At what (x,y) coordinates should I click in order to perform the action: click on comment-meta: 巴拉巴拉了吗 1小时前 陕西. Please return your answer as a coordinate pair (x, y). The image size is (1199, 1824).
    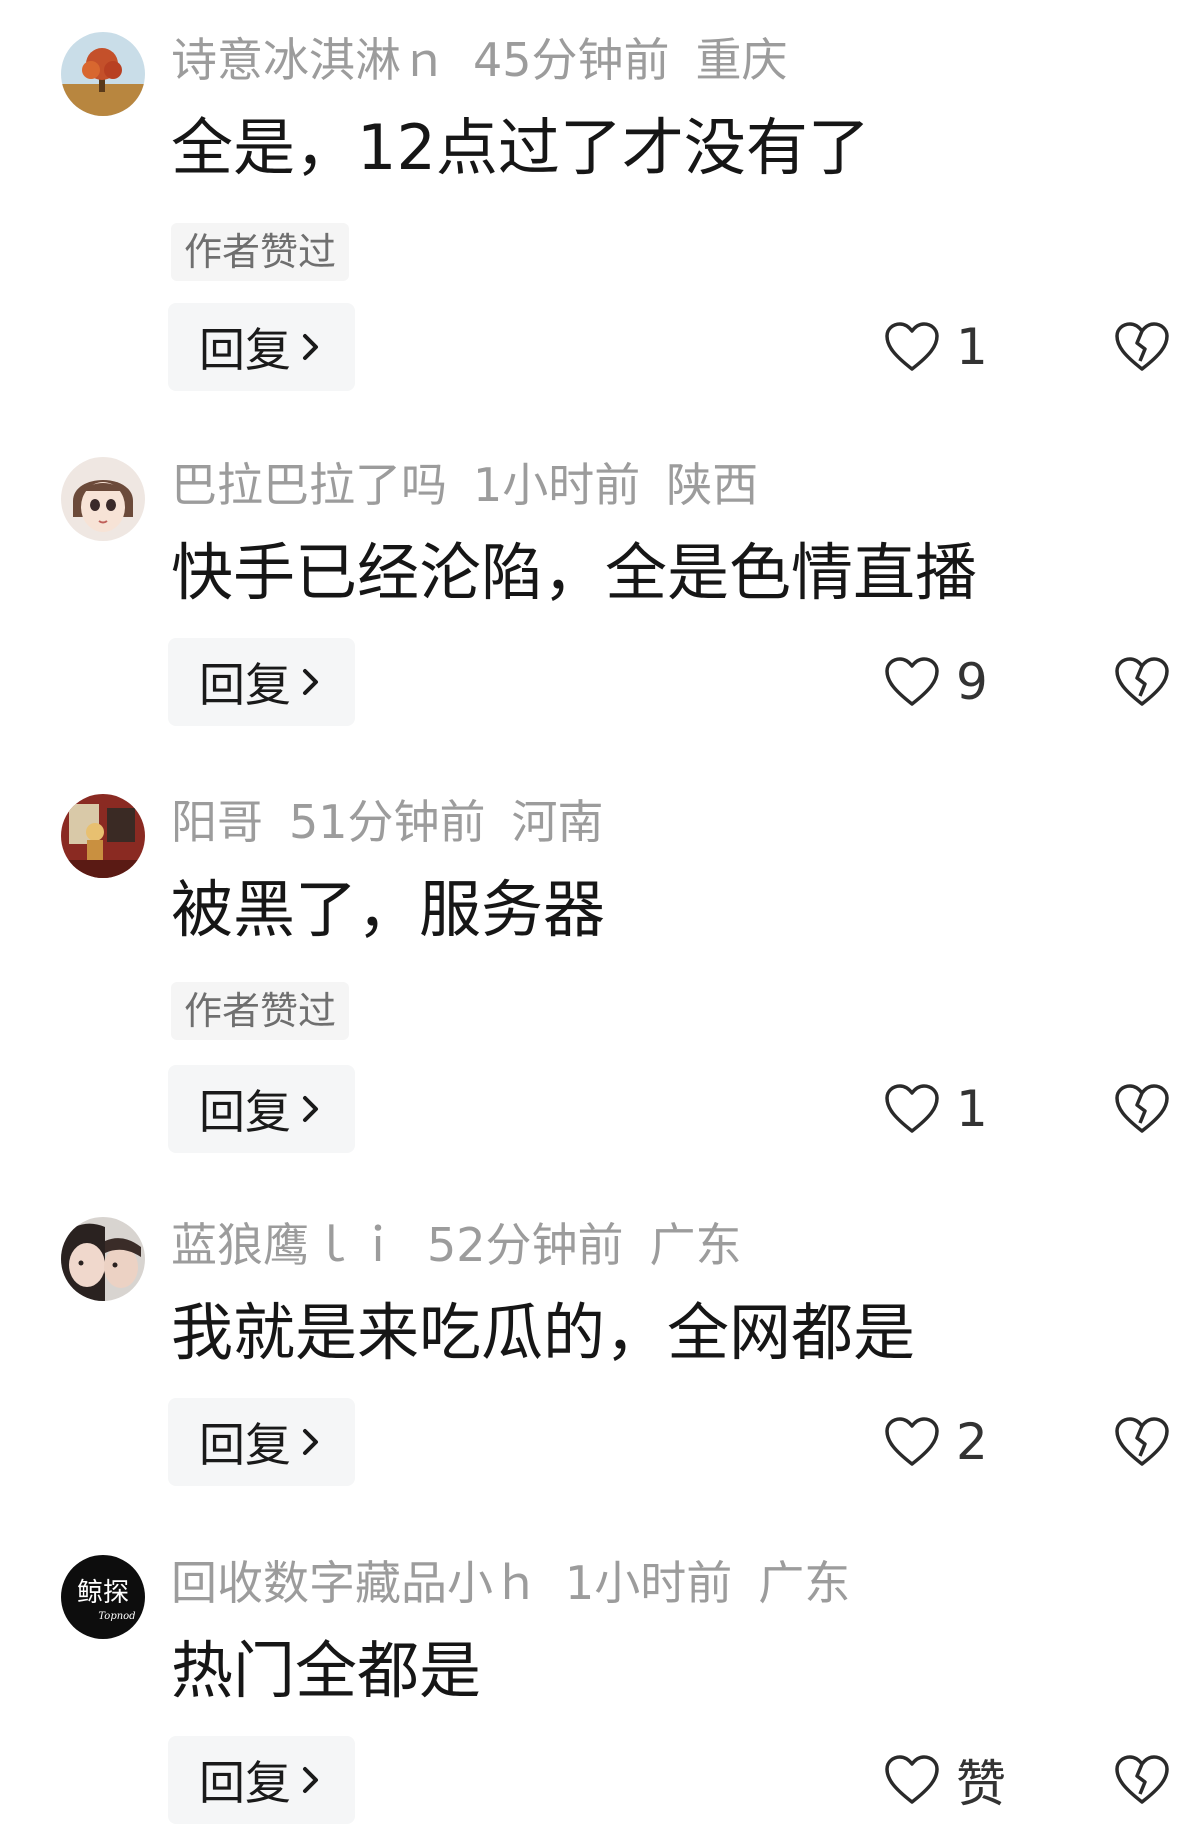
    Looking at the image, I should click on (477, 485).